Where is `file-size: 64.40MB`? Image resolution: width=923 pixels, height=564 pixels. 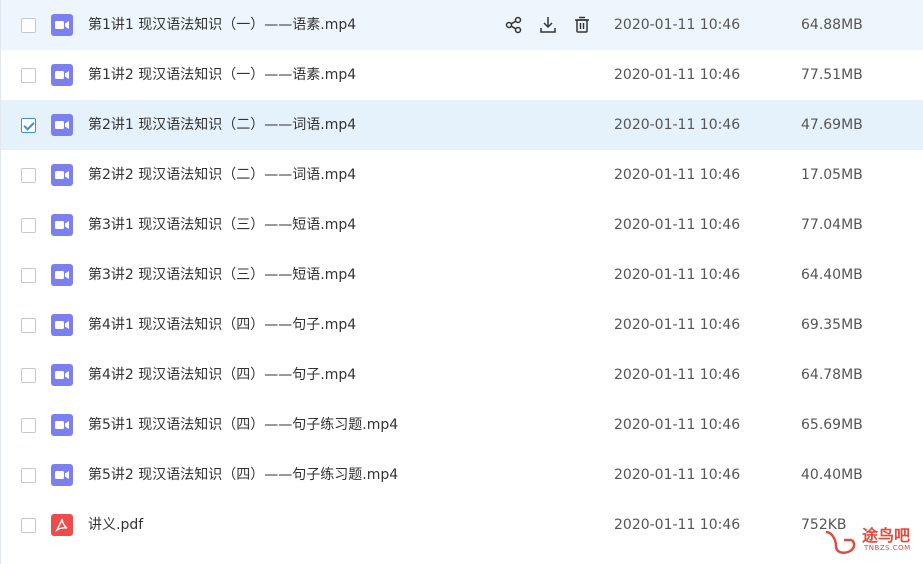
file-size: 64.40MB is located at coordinates (832, 275).